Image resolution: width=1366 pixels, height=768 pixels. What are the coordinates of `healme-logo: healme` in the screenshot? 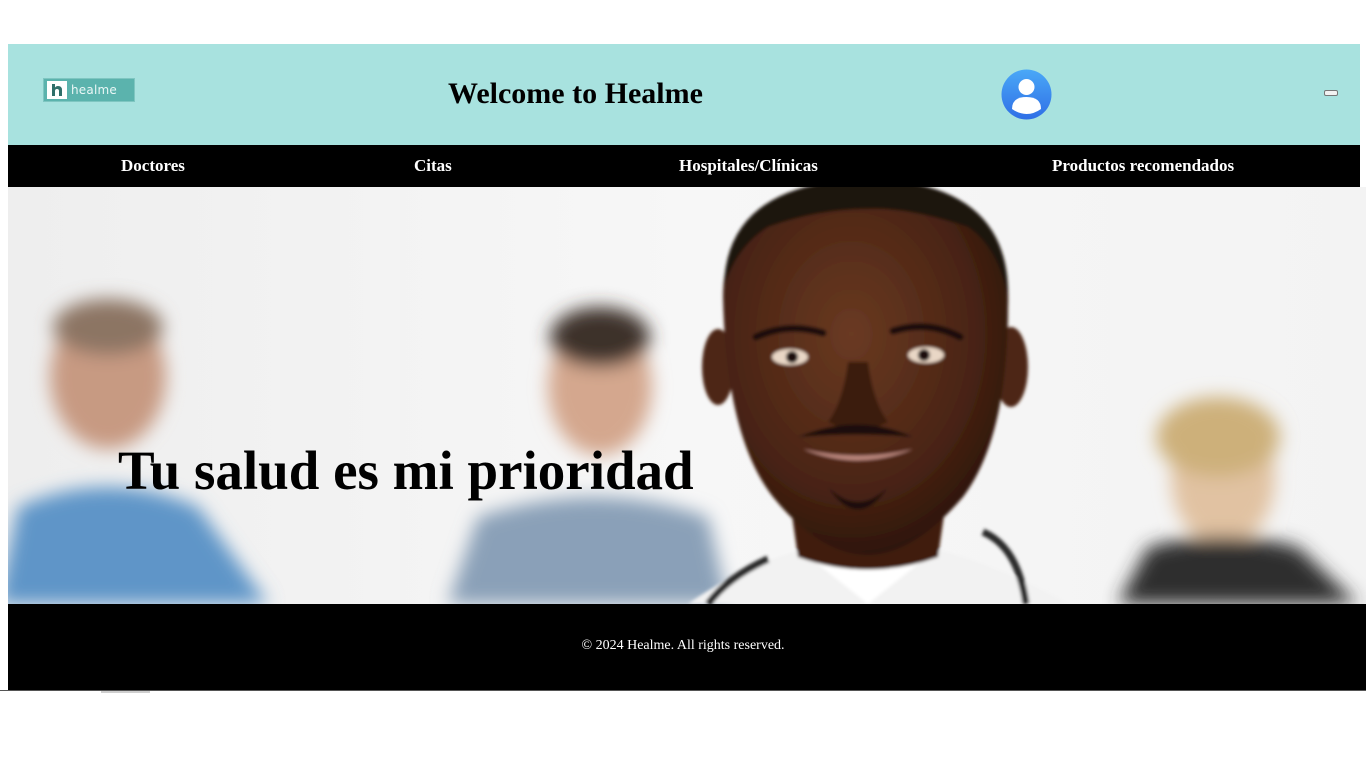 It's located at (89, 90).